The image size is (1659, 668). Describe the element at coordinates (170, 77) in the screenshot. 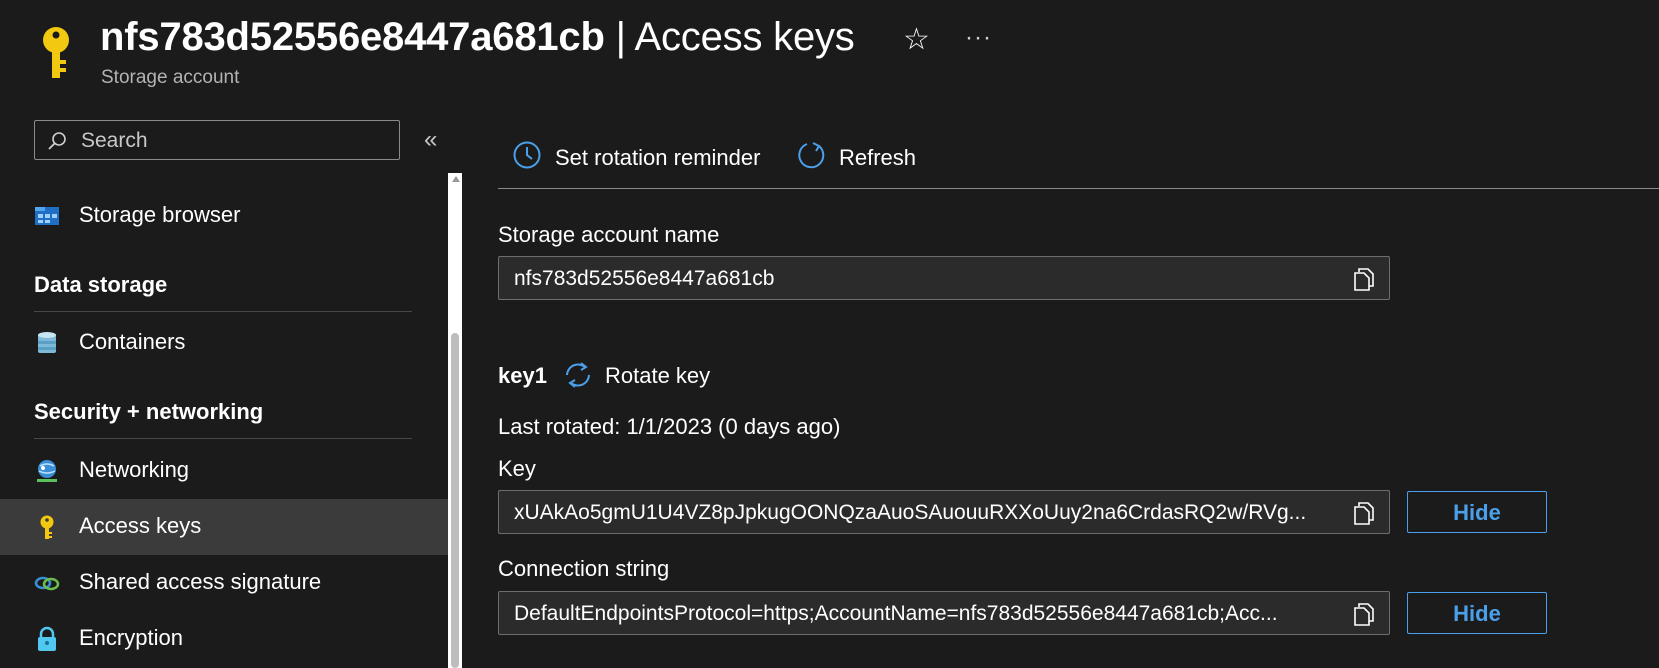

I see `page-subtitle: Storage account` at that location.